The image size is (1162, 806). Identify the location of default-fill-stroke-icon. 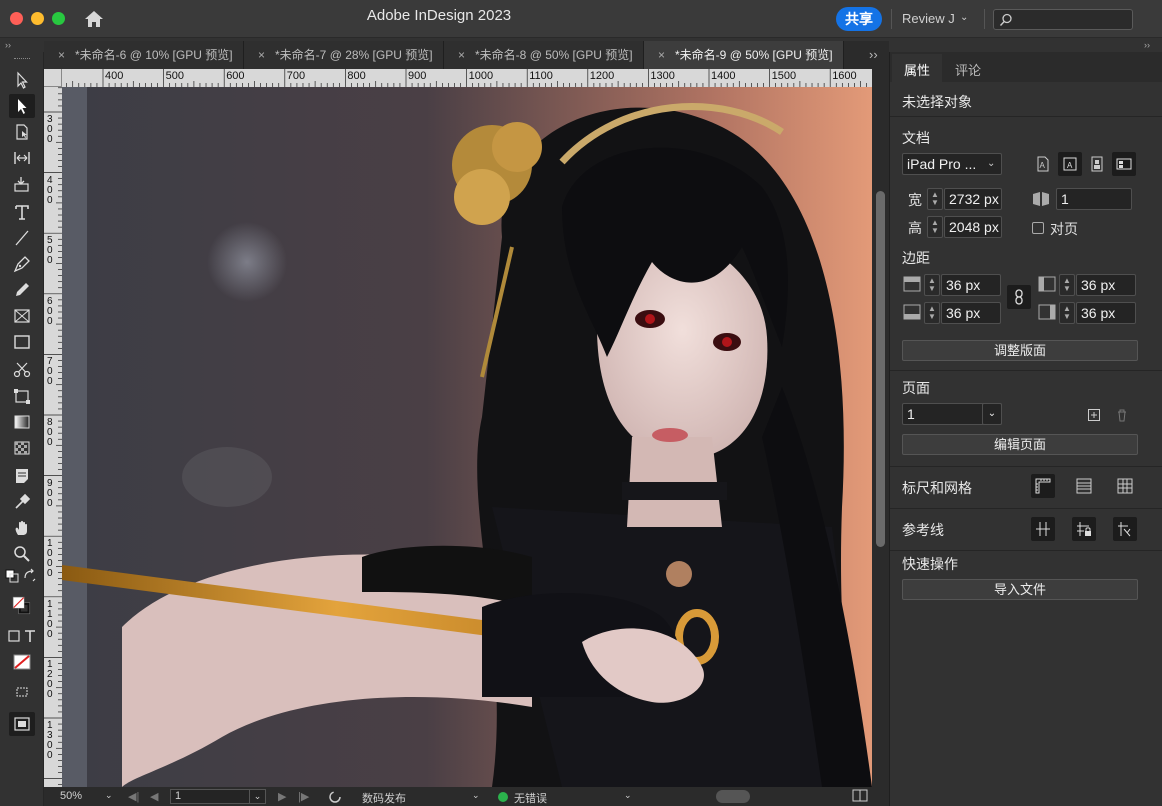
(12, 576).